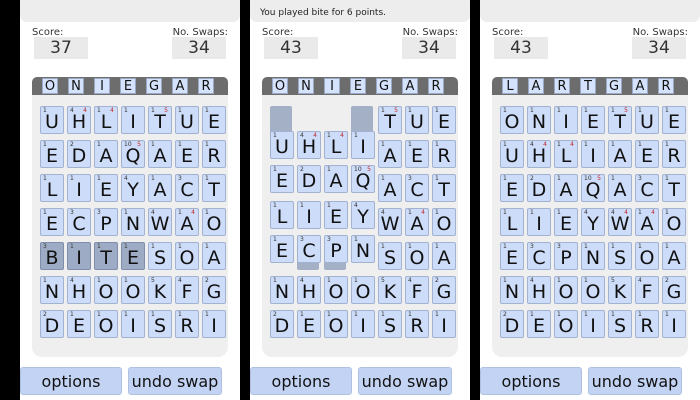 Image resolution: width=700 pixels, height=400 pixels. Describe the element at coordinates (620, 222) in the screenshot. I see `letter-tile: 44W` at that location.